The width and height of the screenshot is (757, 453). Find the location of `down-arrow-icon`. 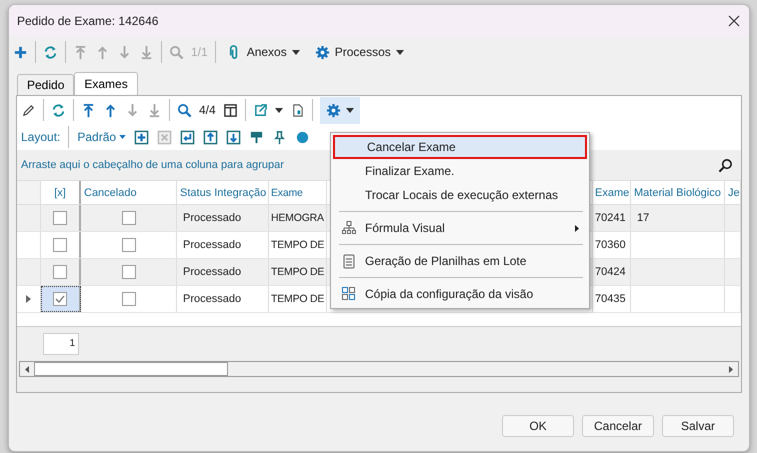

down-arrow-icon is located at coordinates (132, 110).